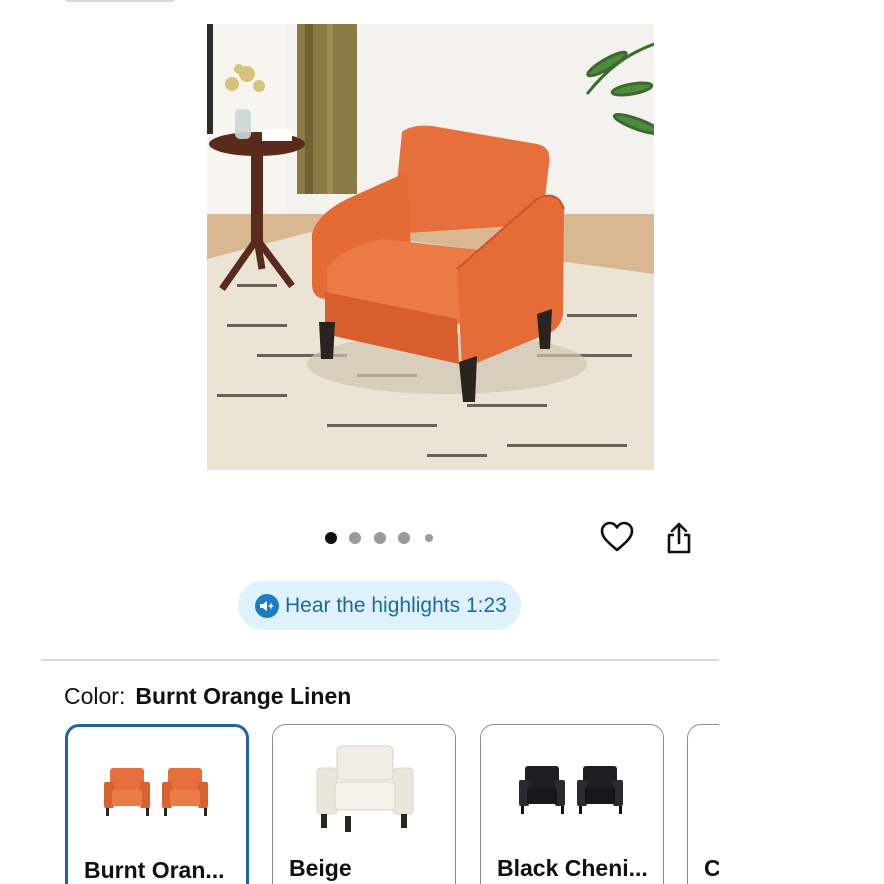  I want to click on hear-highlights-label: Hear the highlights 1:23, so click(396, 605).